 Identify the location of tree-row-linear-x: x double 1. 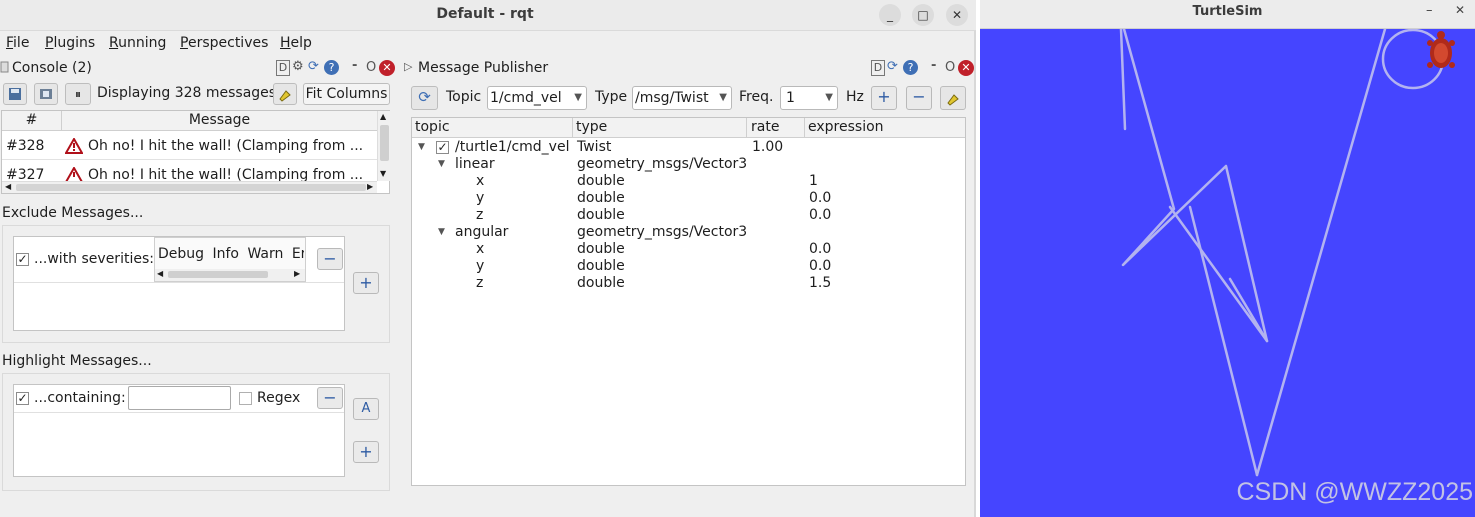
(688, 181).